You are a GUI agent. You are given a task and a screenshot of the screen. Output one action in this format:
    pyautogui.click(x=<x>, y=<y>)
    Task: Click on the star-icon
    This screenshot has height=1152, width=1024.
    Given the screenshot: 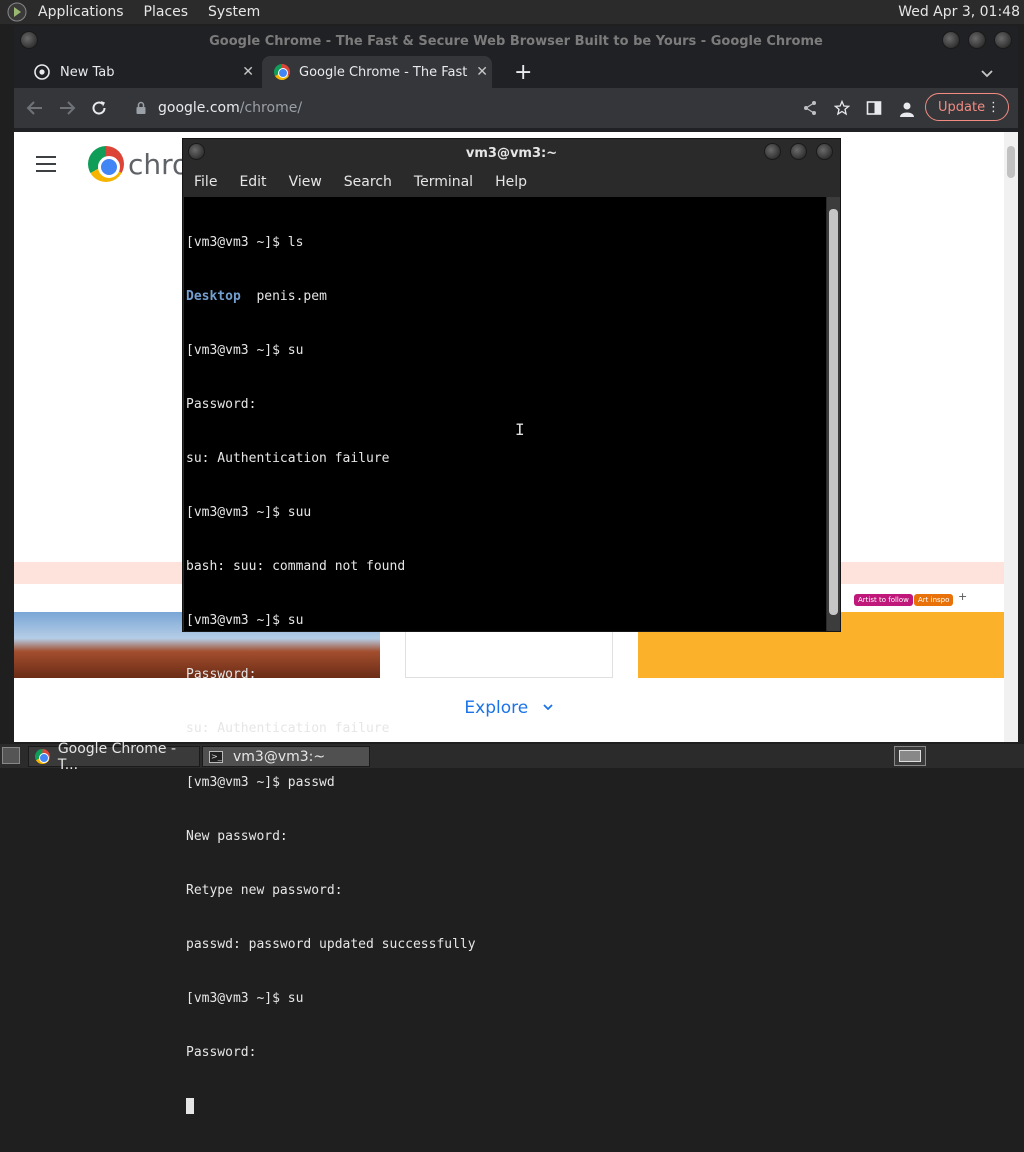 What is the action you would take?
    pyautogui.click(x=842, y=108)
    